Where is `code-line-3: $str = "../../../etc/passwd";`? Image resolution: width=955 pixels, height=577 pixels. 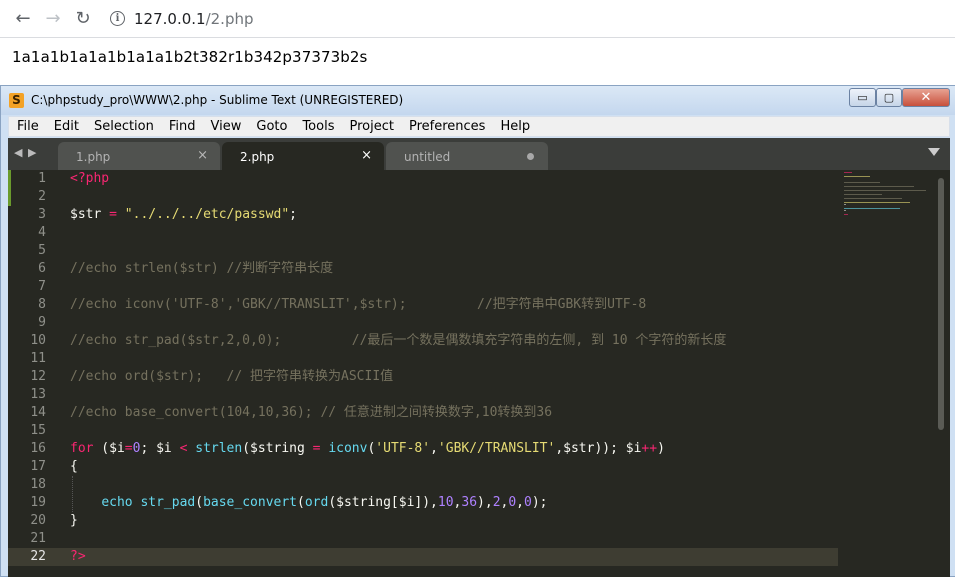 code-line-3: $str = "../../../etc/passwd"; is located at coordinates (183, 215).